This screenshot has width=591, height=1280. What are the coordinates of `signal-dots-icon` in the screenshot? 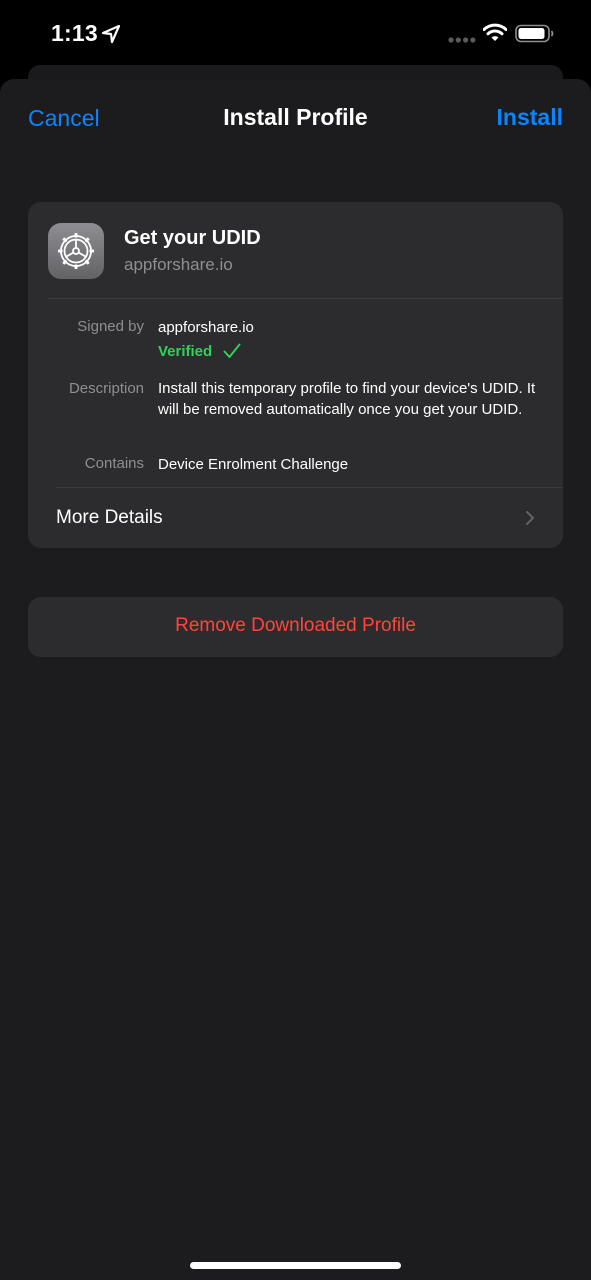 It's located at (462, 40).